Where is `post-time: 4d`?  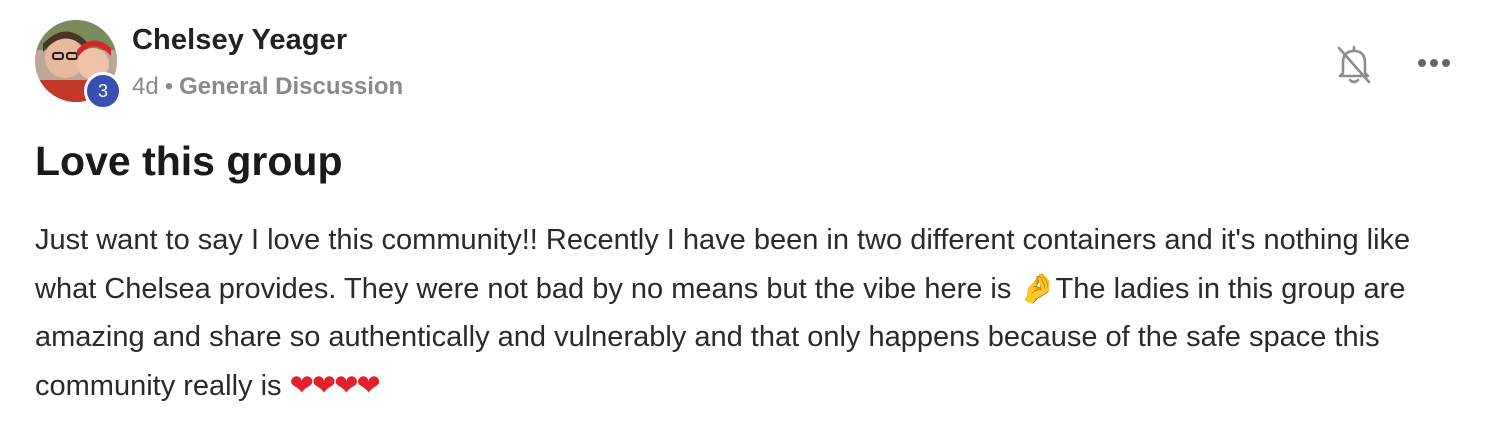
post-time: 4d is located at coordinates (145, 86).